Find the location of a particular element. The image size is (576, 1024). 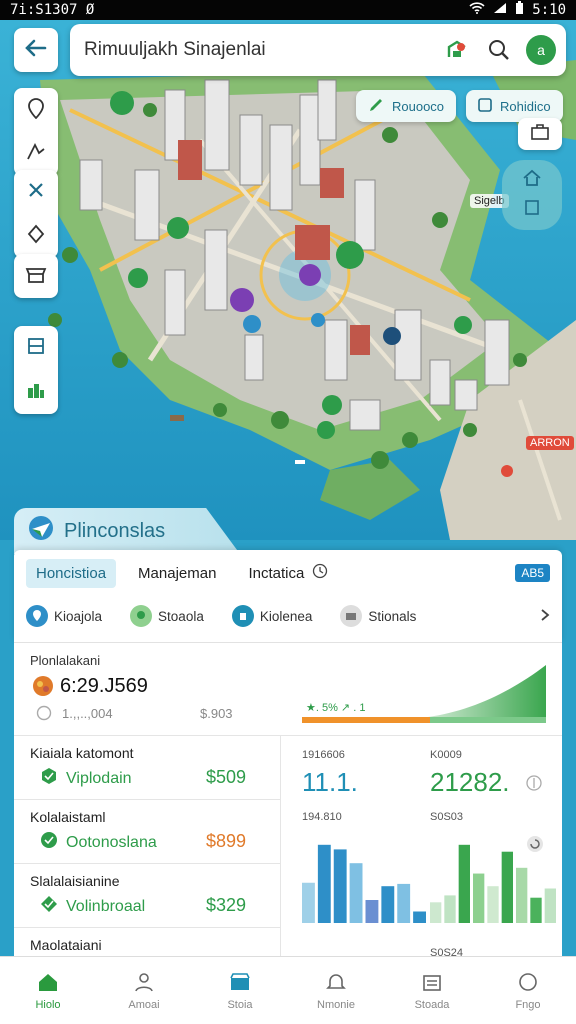

nav-stats: Stoada is located at coordinates (432, 990).